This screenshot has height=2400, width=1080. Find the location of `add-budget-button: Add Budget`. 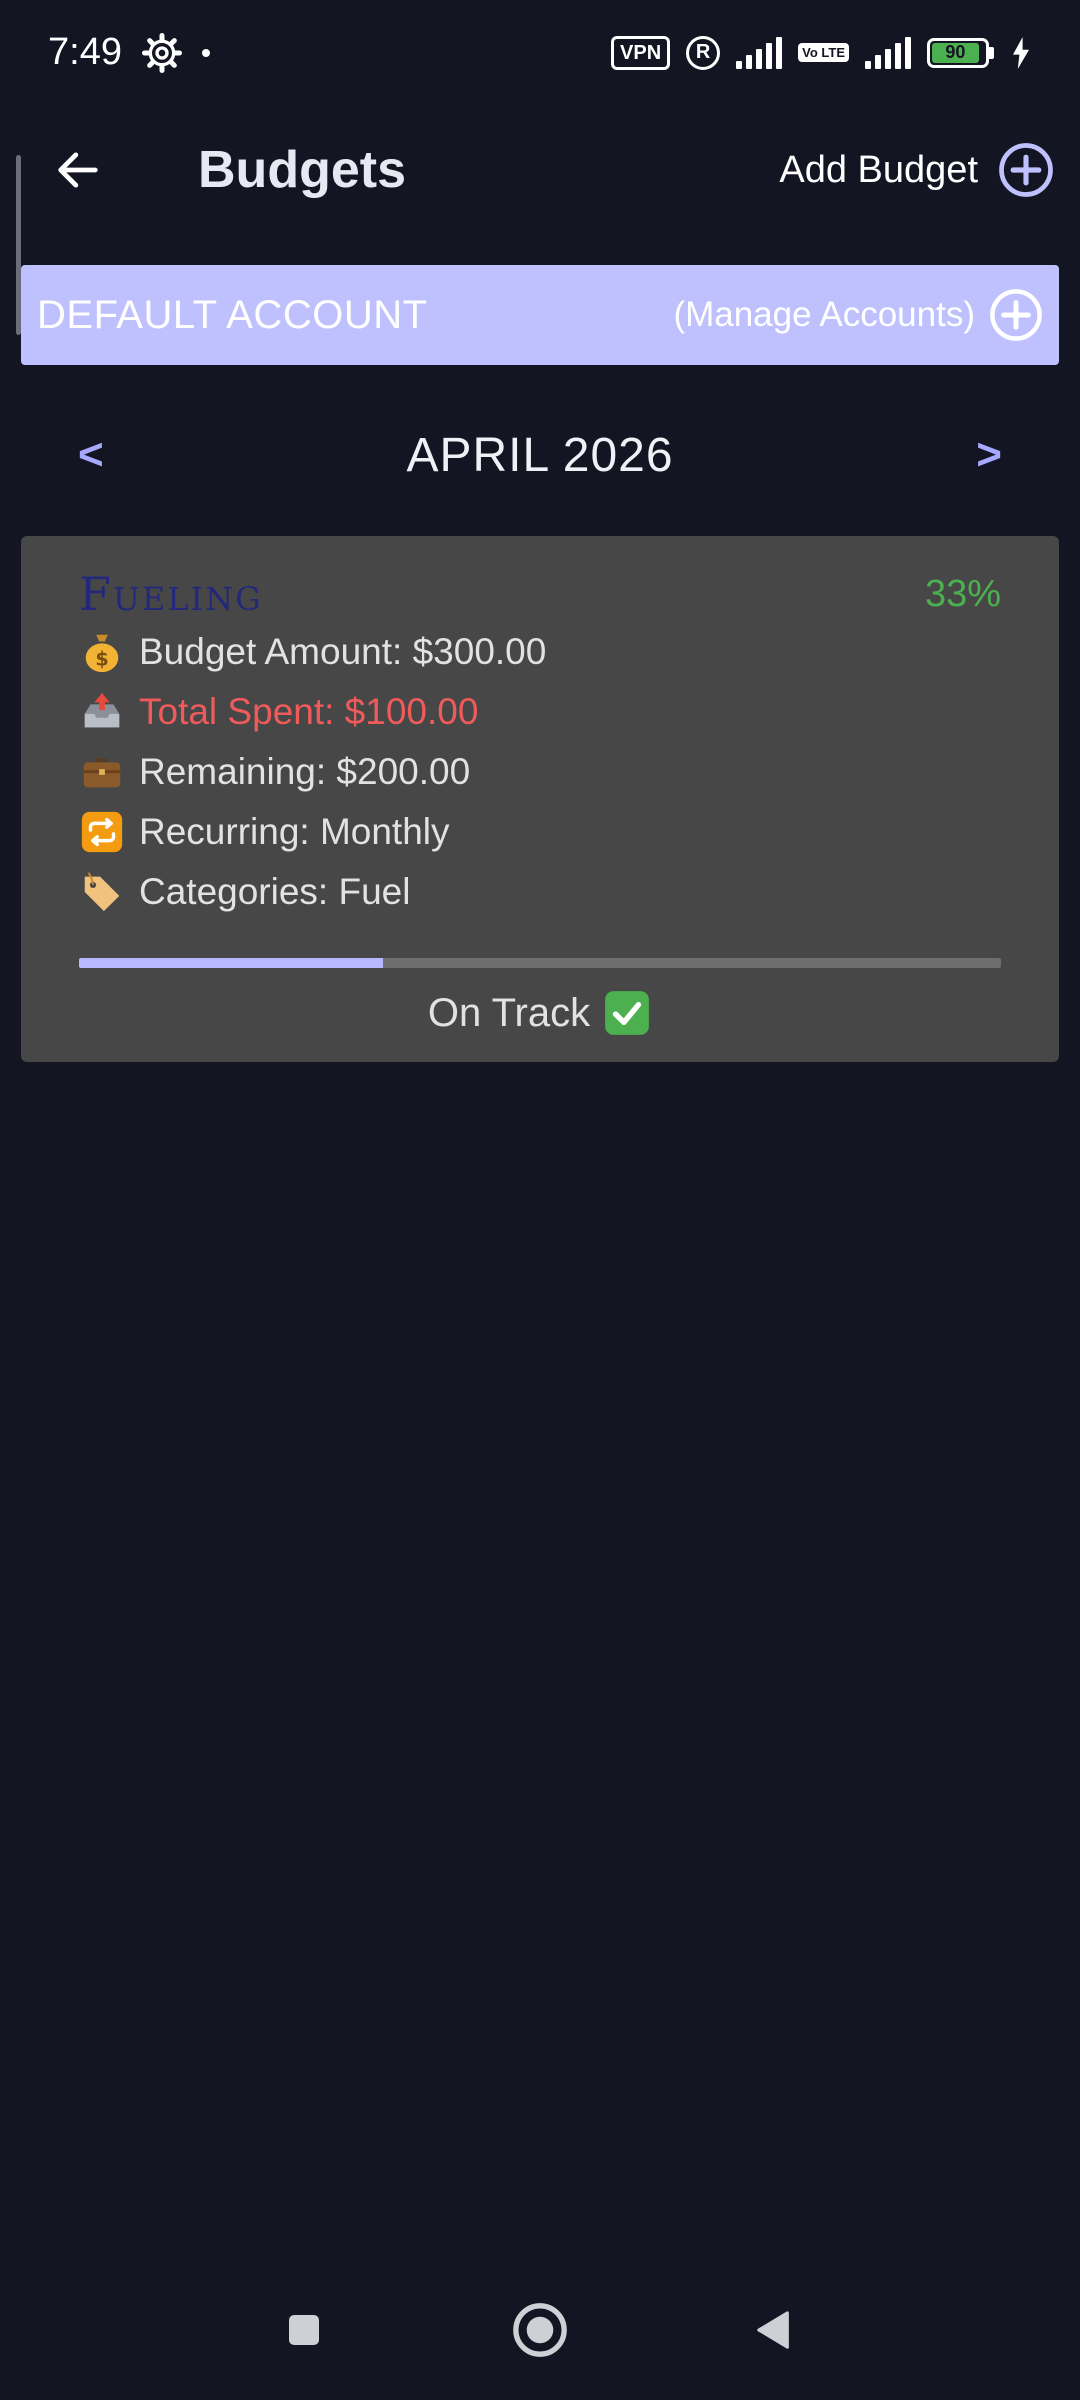

add-budget-button: Add Budget is located at coordinates (916, 170).